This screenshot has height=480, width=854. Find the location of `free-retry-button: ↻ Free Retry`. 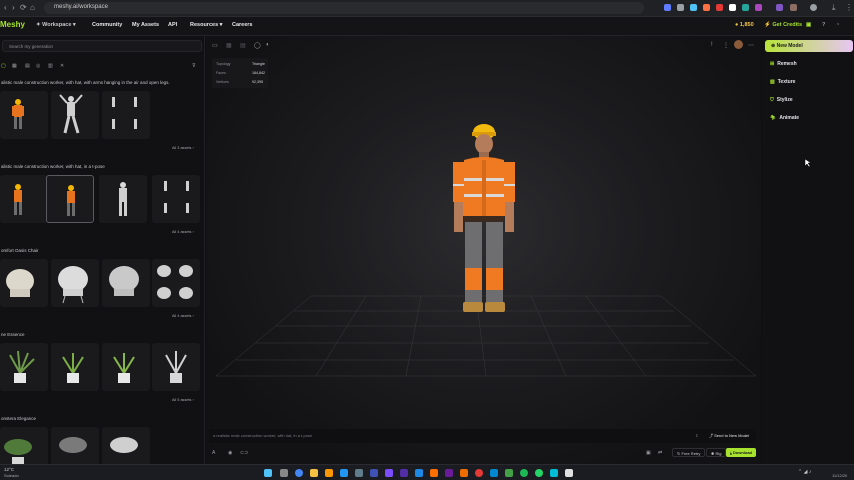

free-retry-button: ↻ Free Retry is located at coordinates (689, 452).